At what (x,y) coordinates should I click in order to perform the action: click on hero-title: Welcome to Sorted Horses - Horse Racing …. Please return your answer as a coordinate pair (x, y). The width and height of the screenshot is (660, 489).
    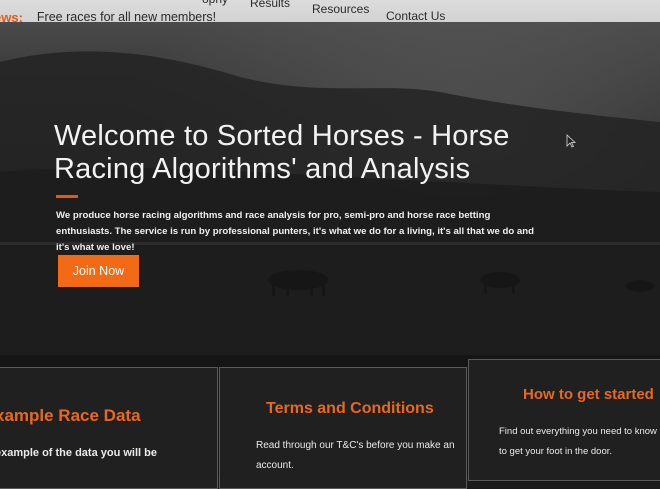
    Looking at the image, I should click on (282, 152).